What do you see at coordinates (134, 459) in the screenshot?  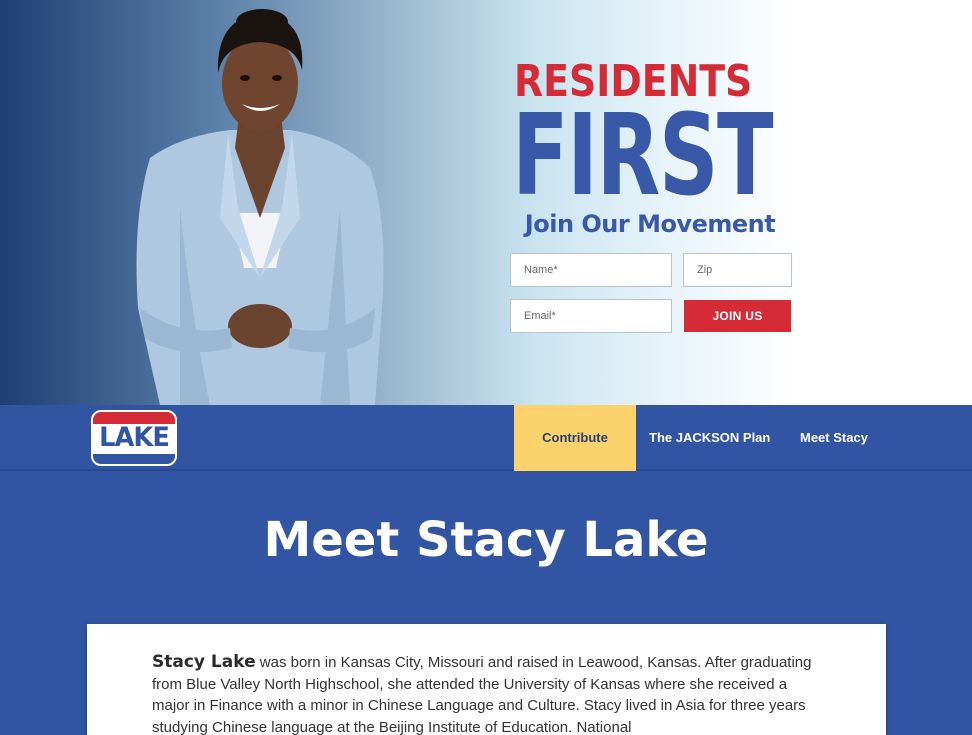 I see `logo-blue-band` at bounding box center [134, 459].